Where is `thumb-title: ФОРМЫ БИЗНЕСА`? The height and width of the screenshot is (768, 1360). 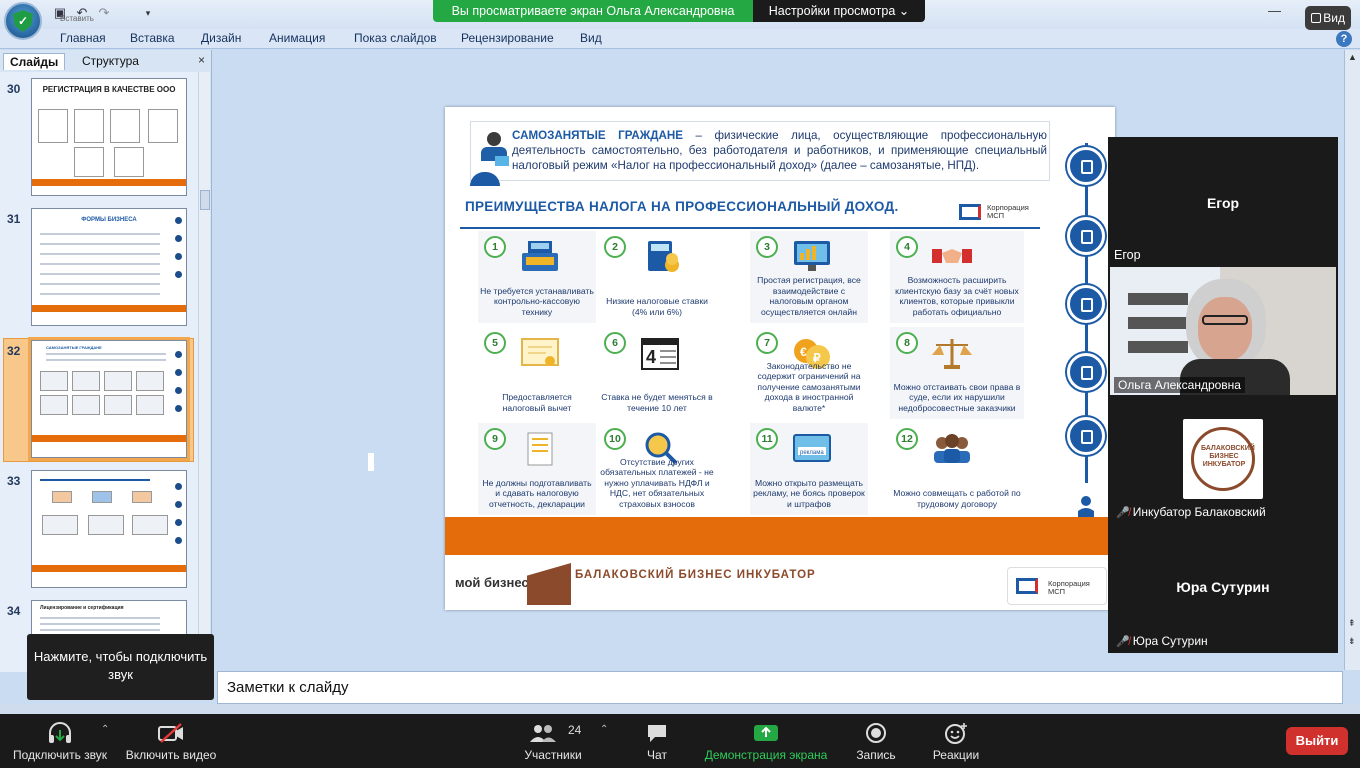
thumb-title: ФОРМЫ БИЗНЕСА is located at coordinates (109, 220).